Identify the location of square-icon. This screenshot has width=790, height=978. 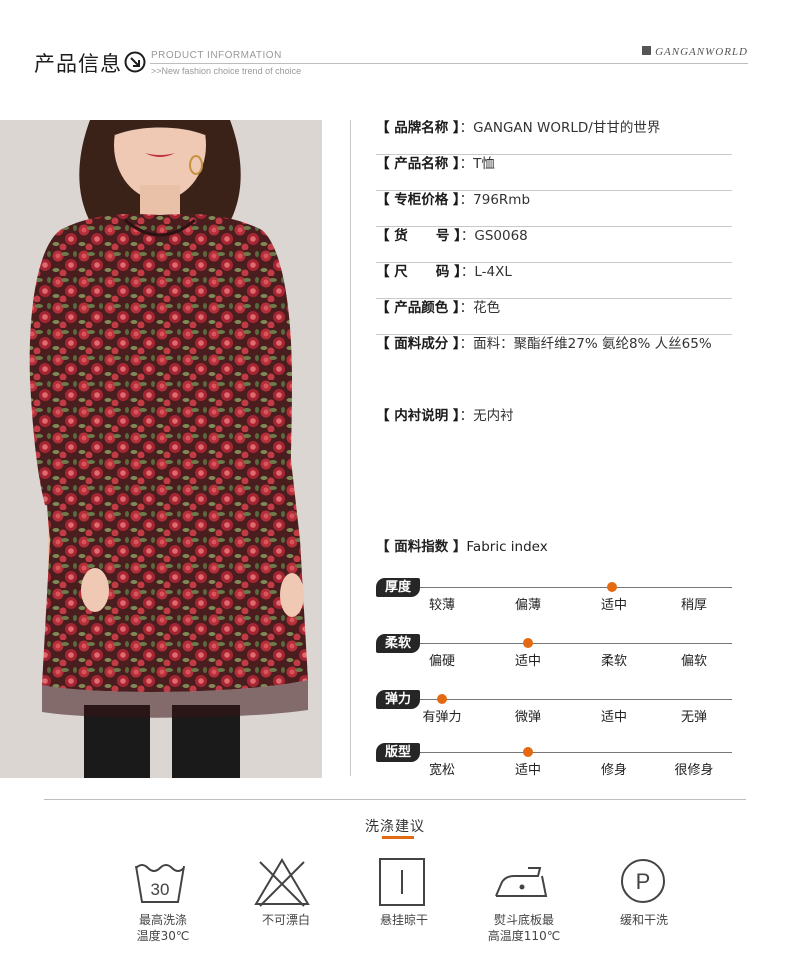
(647, 50).